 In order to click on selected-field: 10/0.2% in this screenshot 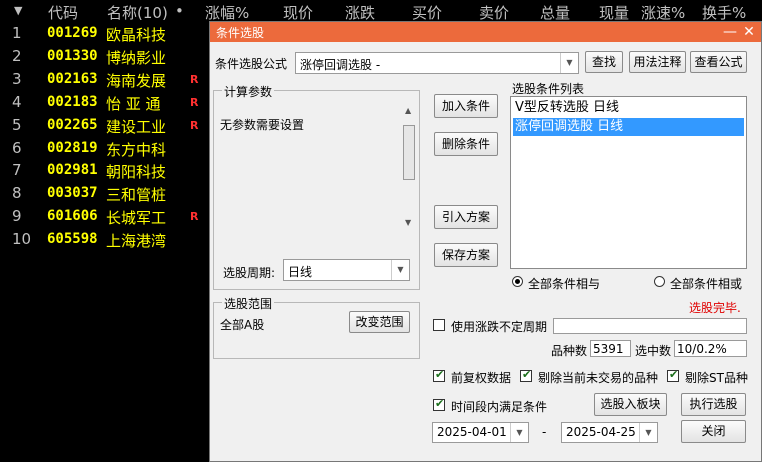, I will do `click(710, 348)`.